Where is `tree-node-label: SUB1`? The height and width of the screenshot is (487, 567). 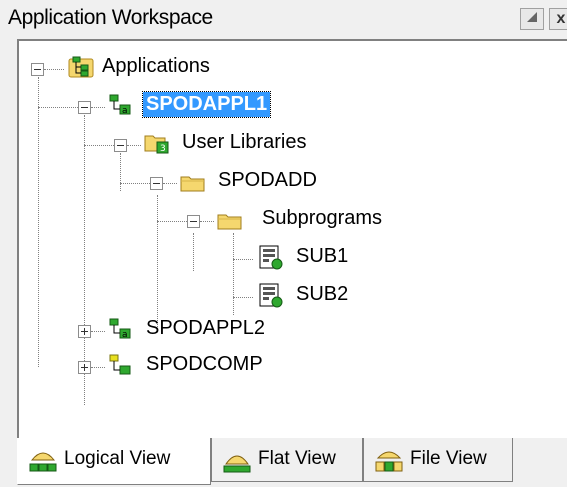 tree-node-label: SUB1 is located at coordinates (322, 256).